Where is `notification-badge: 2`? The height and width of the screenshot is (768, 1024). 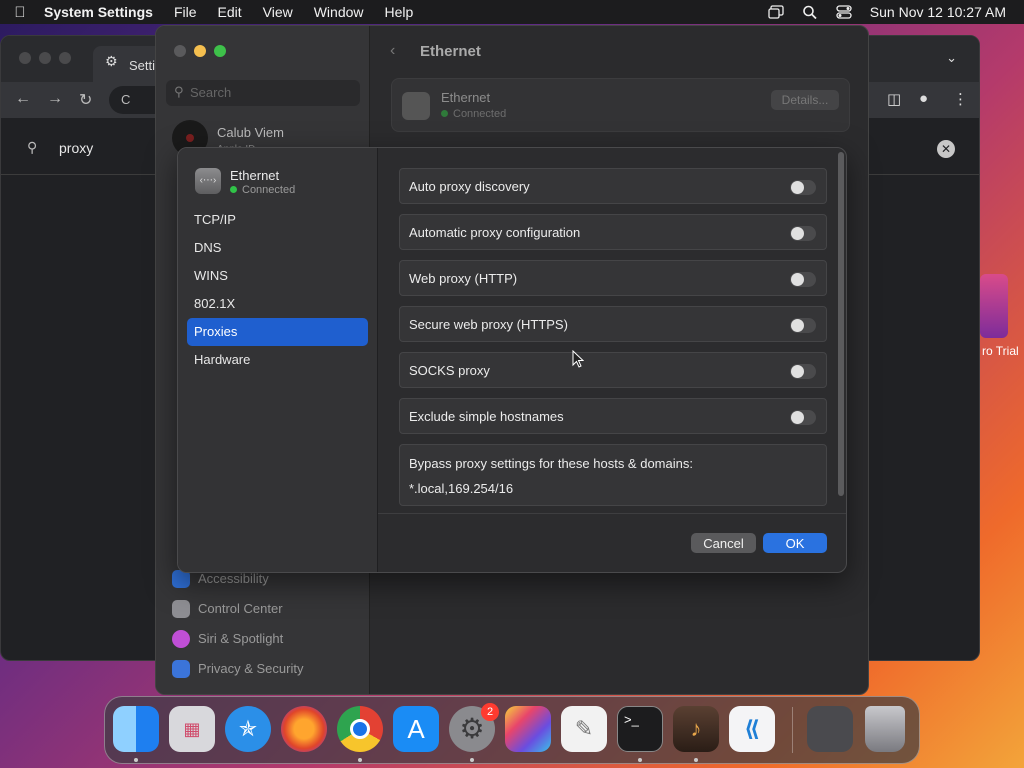
notification-badge: 2 is located at coordinates (490, 712).